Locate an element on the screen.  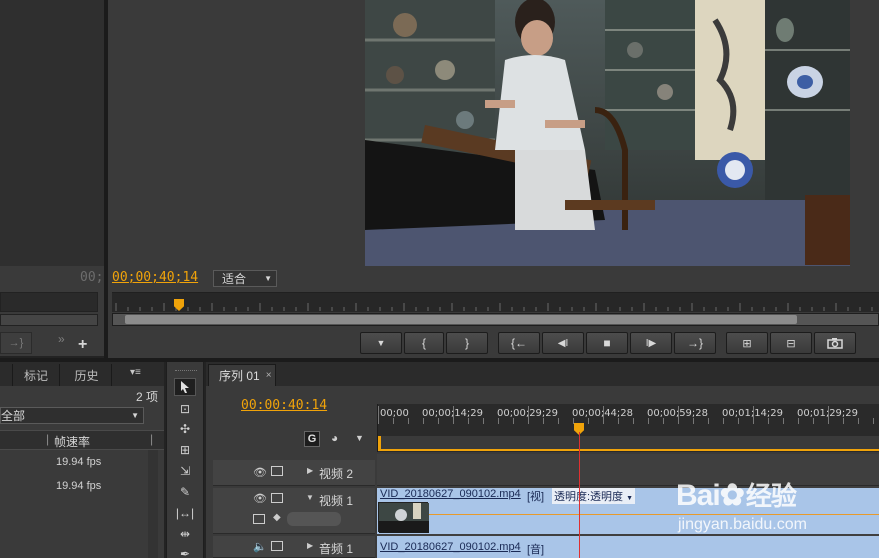
mark-out-button: } is located at coordinates (467, 343).